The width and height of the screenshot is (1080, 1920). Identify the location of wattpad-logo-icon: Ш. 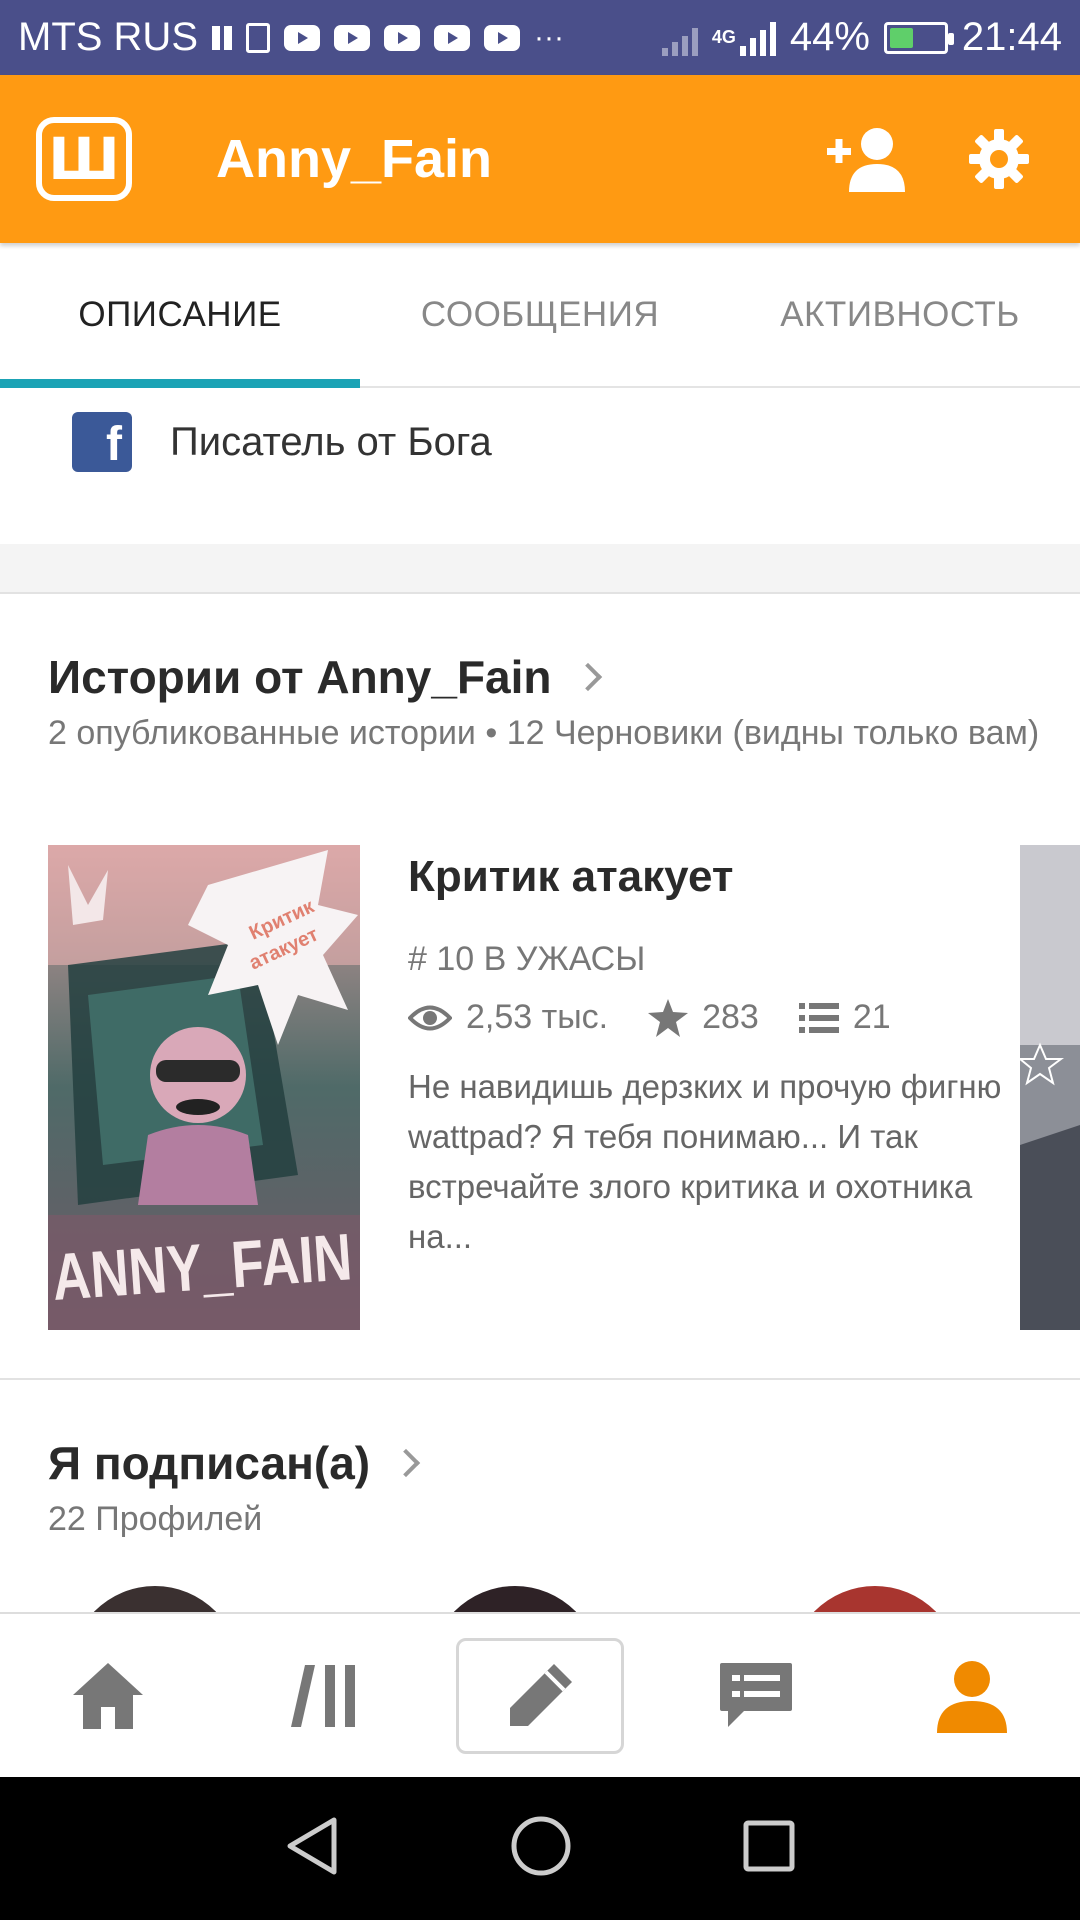
(84, 159).